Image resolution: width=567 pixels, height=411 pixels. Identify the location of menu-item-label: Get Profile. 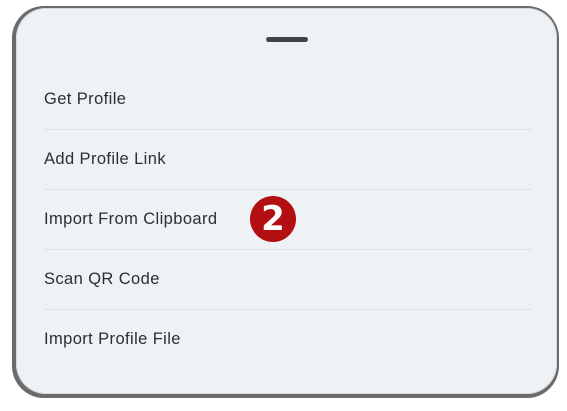
(85, 99).